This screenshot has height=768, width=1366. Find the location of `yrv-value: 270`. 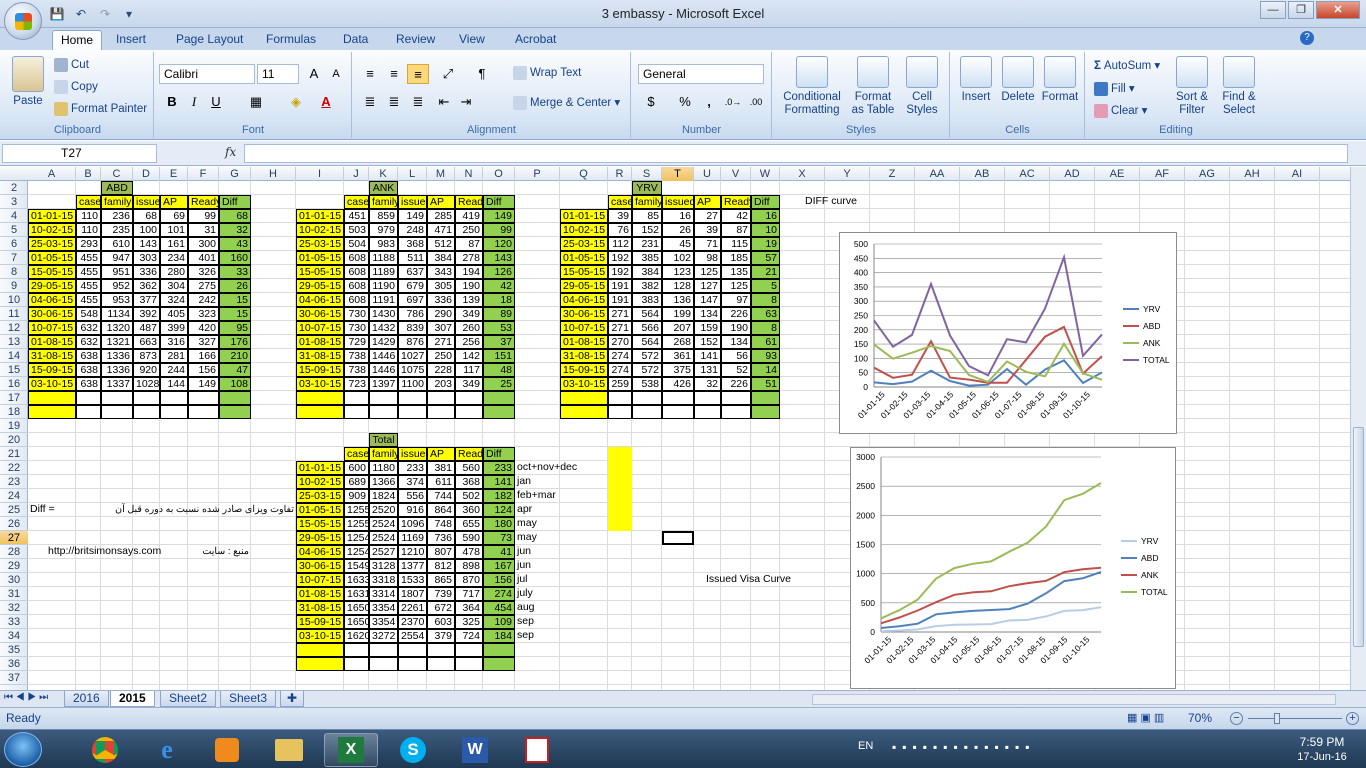

yrv-value: 270 is located at coordinates (620, 342).